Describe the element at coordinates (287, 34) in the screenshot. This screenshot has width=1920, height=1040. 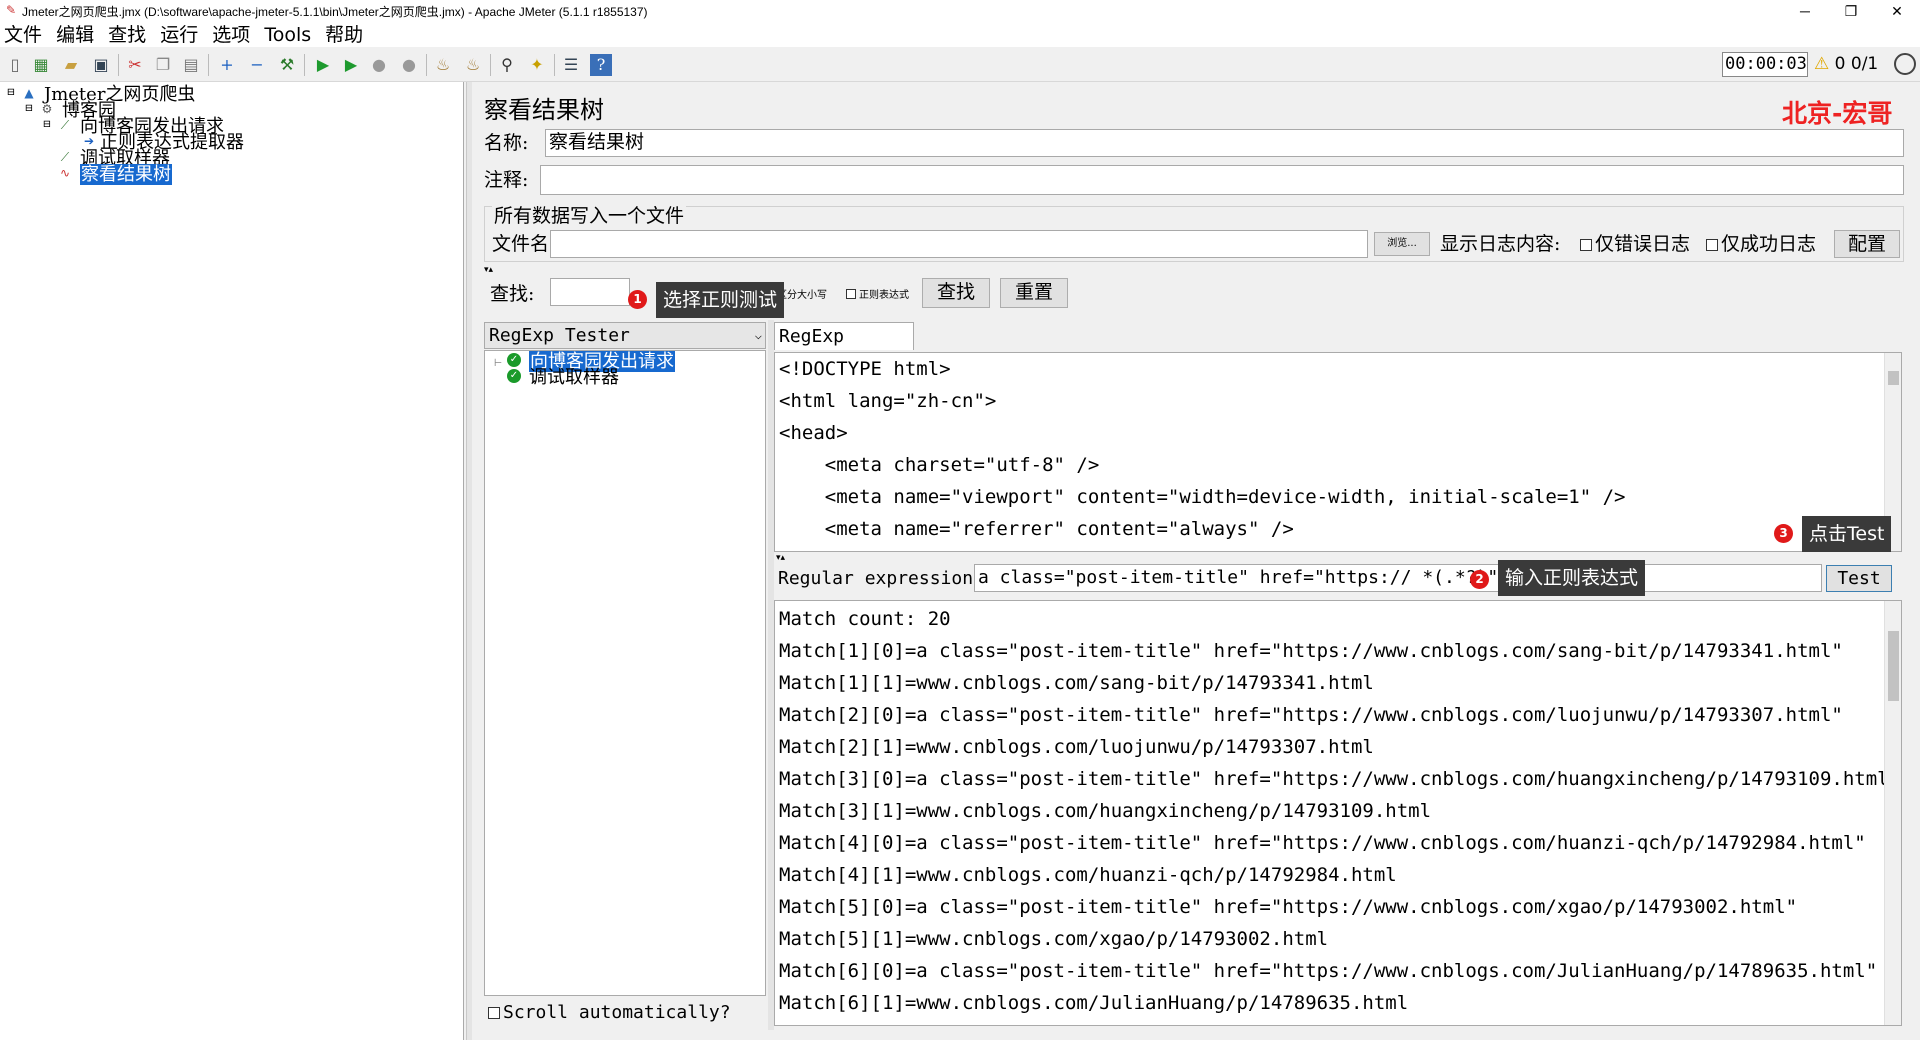
I see `menu-tools: Tools` at that location.